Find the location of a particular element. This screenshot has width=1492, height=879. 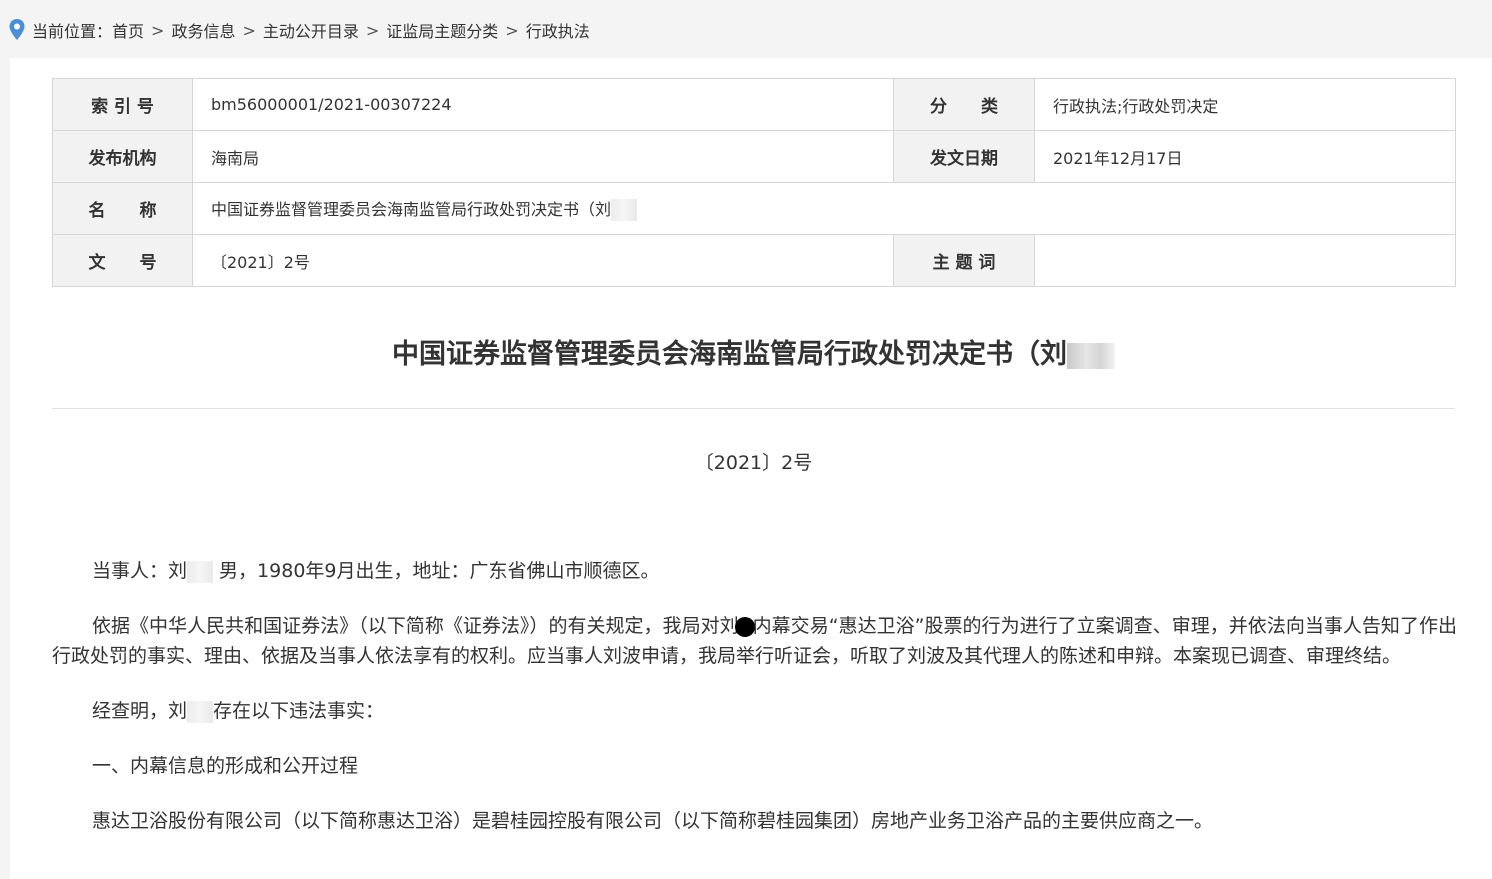

name-value-text: 中国证券监督管理委员会海南监管局行政处罚决定书（刘 is located at coordinates (411, 209).